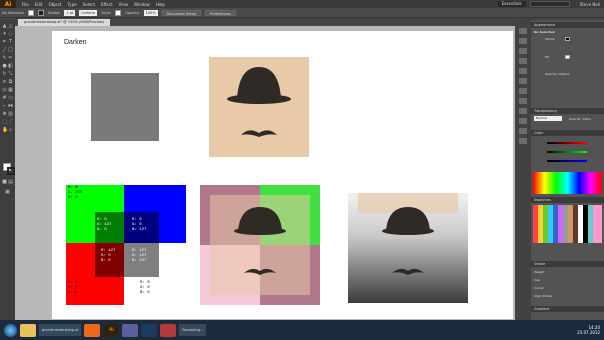 Image resolution: width=604 pixels, height=340 pixels. Describe the element at coordinates (4, 66) in the screenshot. I see `blob-brush-tool-icon: ●` at that location.